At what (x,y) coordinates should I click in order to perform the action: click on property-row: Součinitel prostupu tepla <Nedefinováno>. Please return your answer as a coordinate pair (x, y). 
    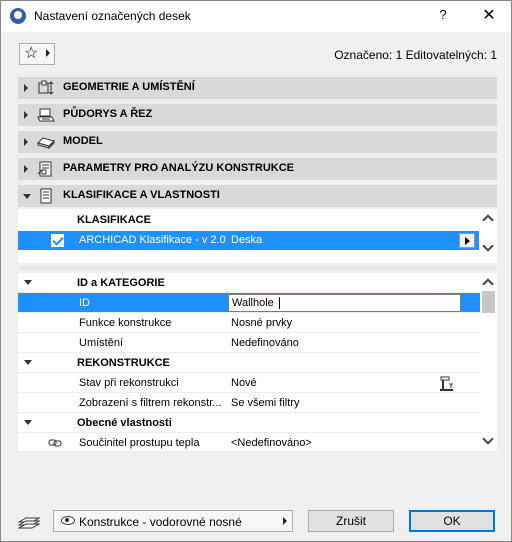
    Looking at the image, I should click on (249, 443).